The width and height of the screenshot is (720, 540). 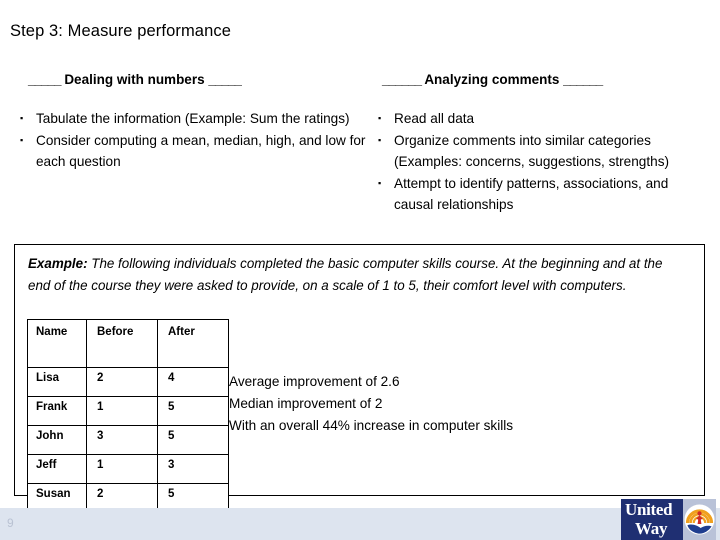 I want to click on heading-rule-left-before: _____, so click(x=45, y=79).